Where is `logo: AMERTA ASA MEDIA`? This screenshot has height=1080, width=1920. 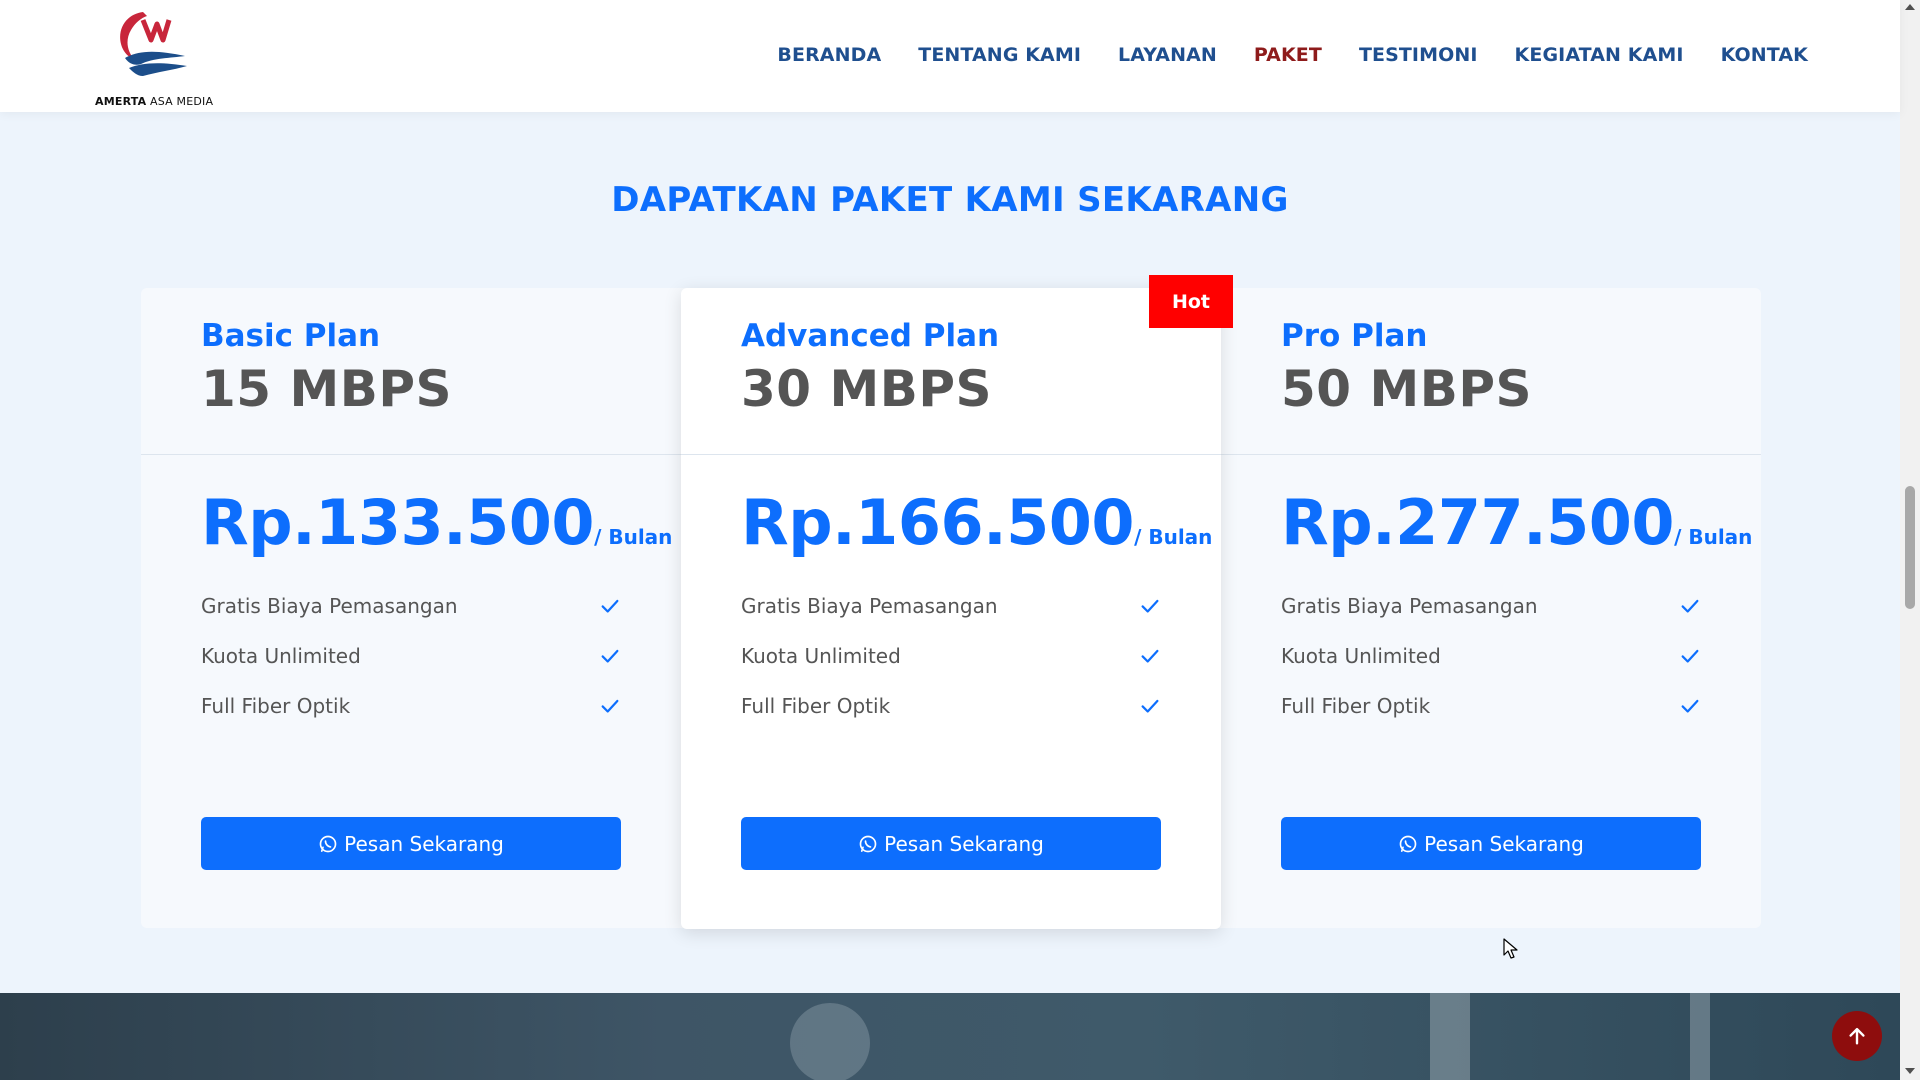
logo: AMERTA ASA MEDIA is located at coordinates (157, 57).